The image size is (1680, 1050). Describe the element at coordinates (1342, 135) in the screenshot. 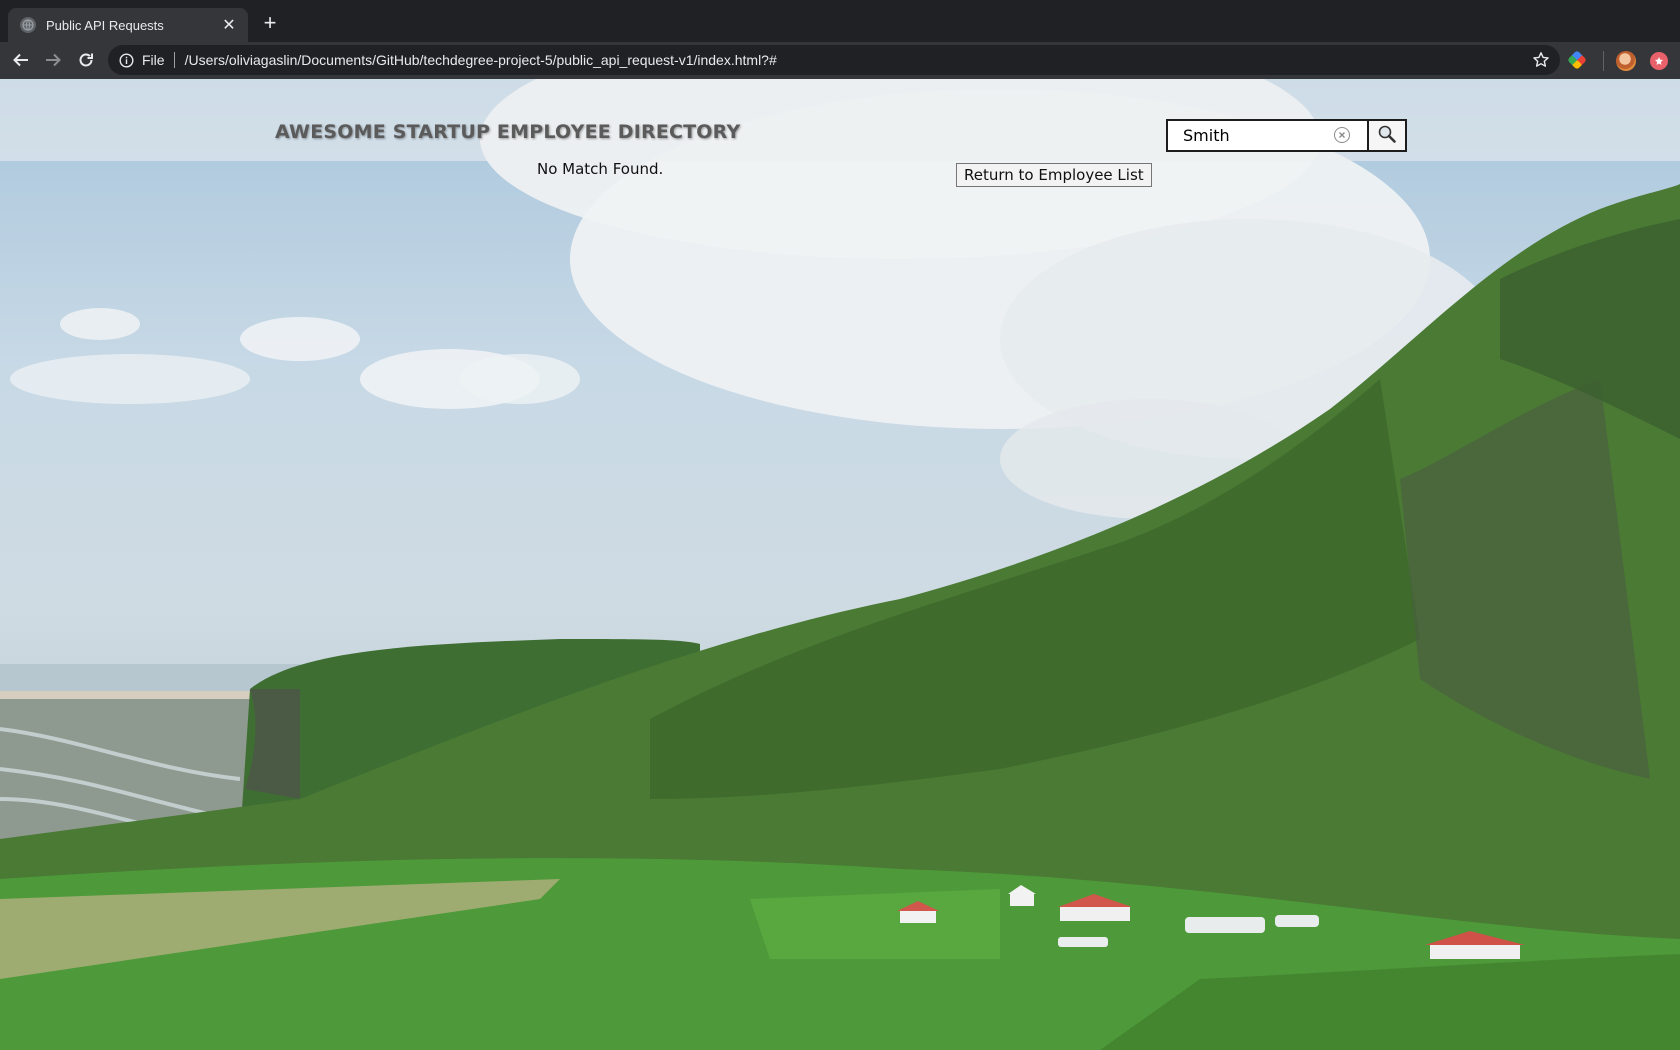

I see `clear-search-icon` at that location.